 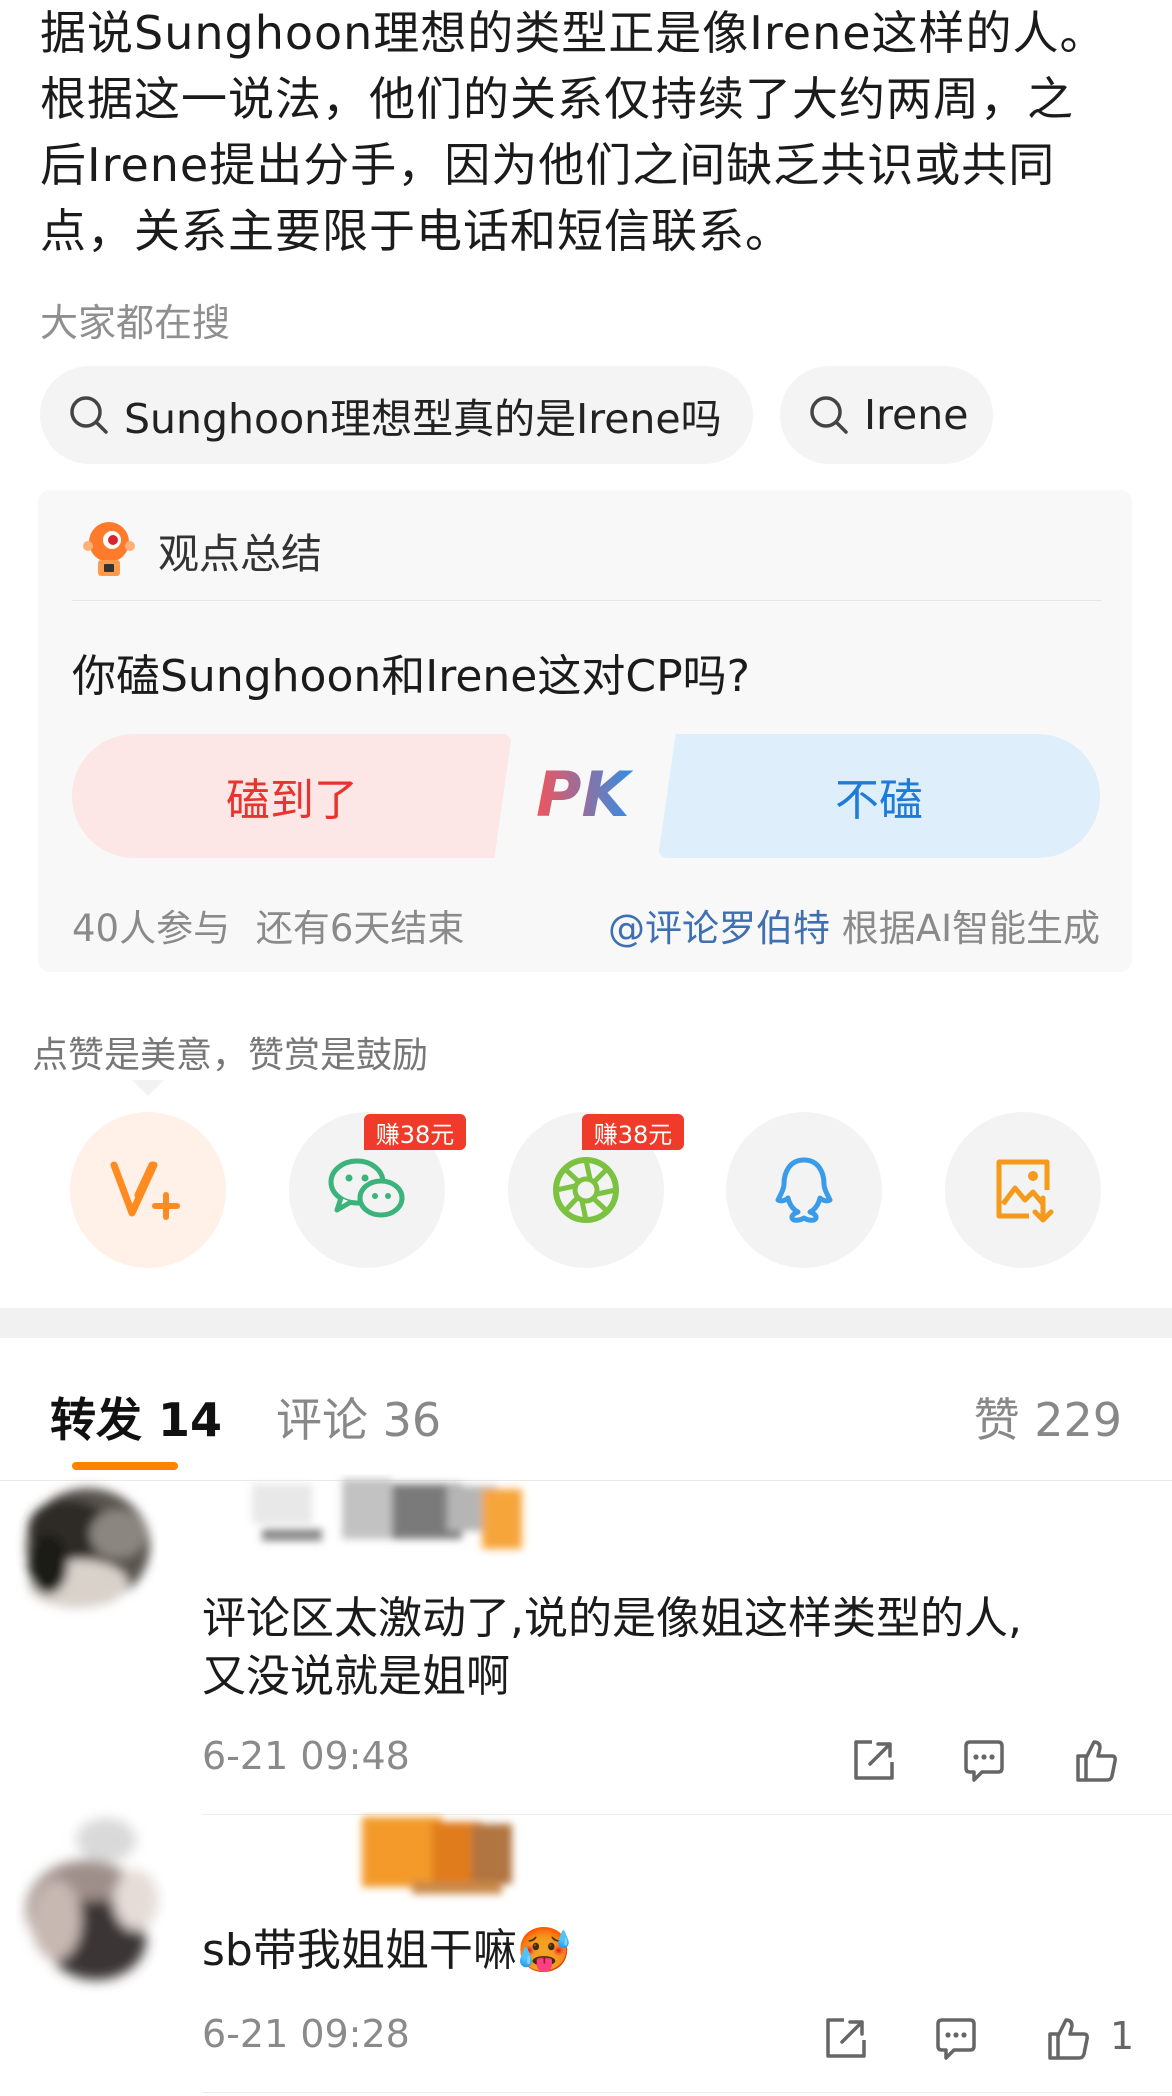 What do you see at coordinates (672, 1951) in the screenshot?
I see `comment-text: sb带我姐姐干嘛🥵` at bounding box center [672, 1951].